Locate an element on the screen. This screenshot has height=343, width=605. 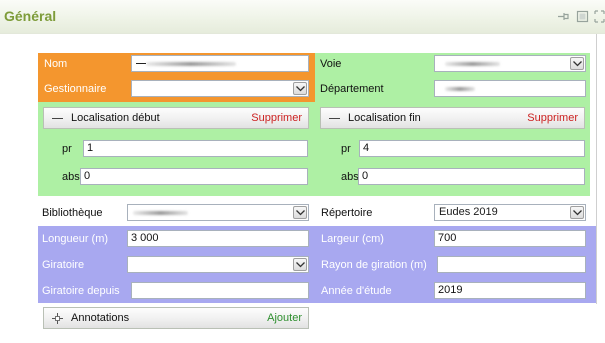
annee-etude-label: Année d'étude is located at coordinates (356, 291).